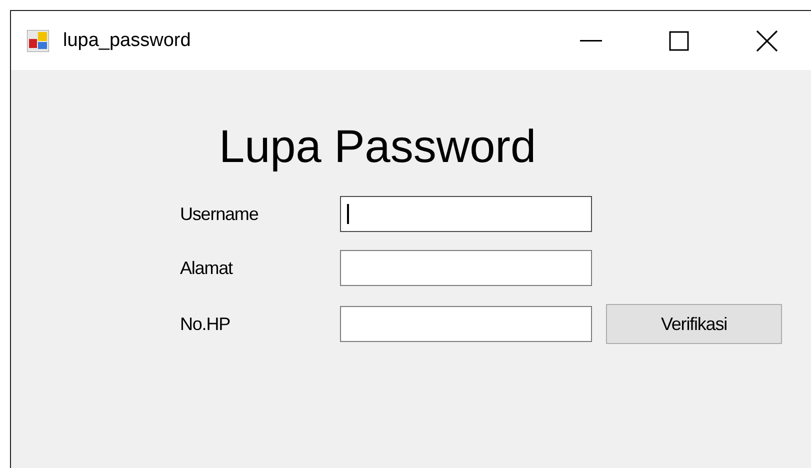 This screenshot has height=468, width=811. I want to click on maximize-icon, so click(679, 40).